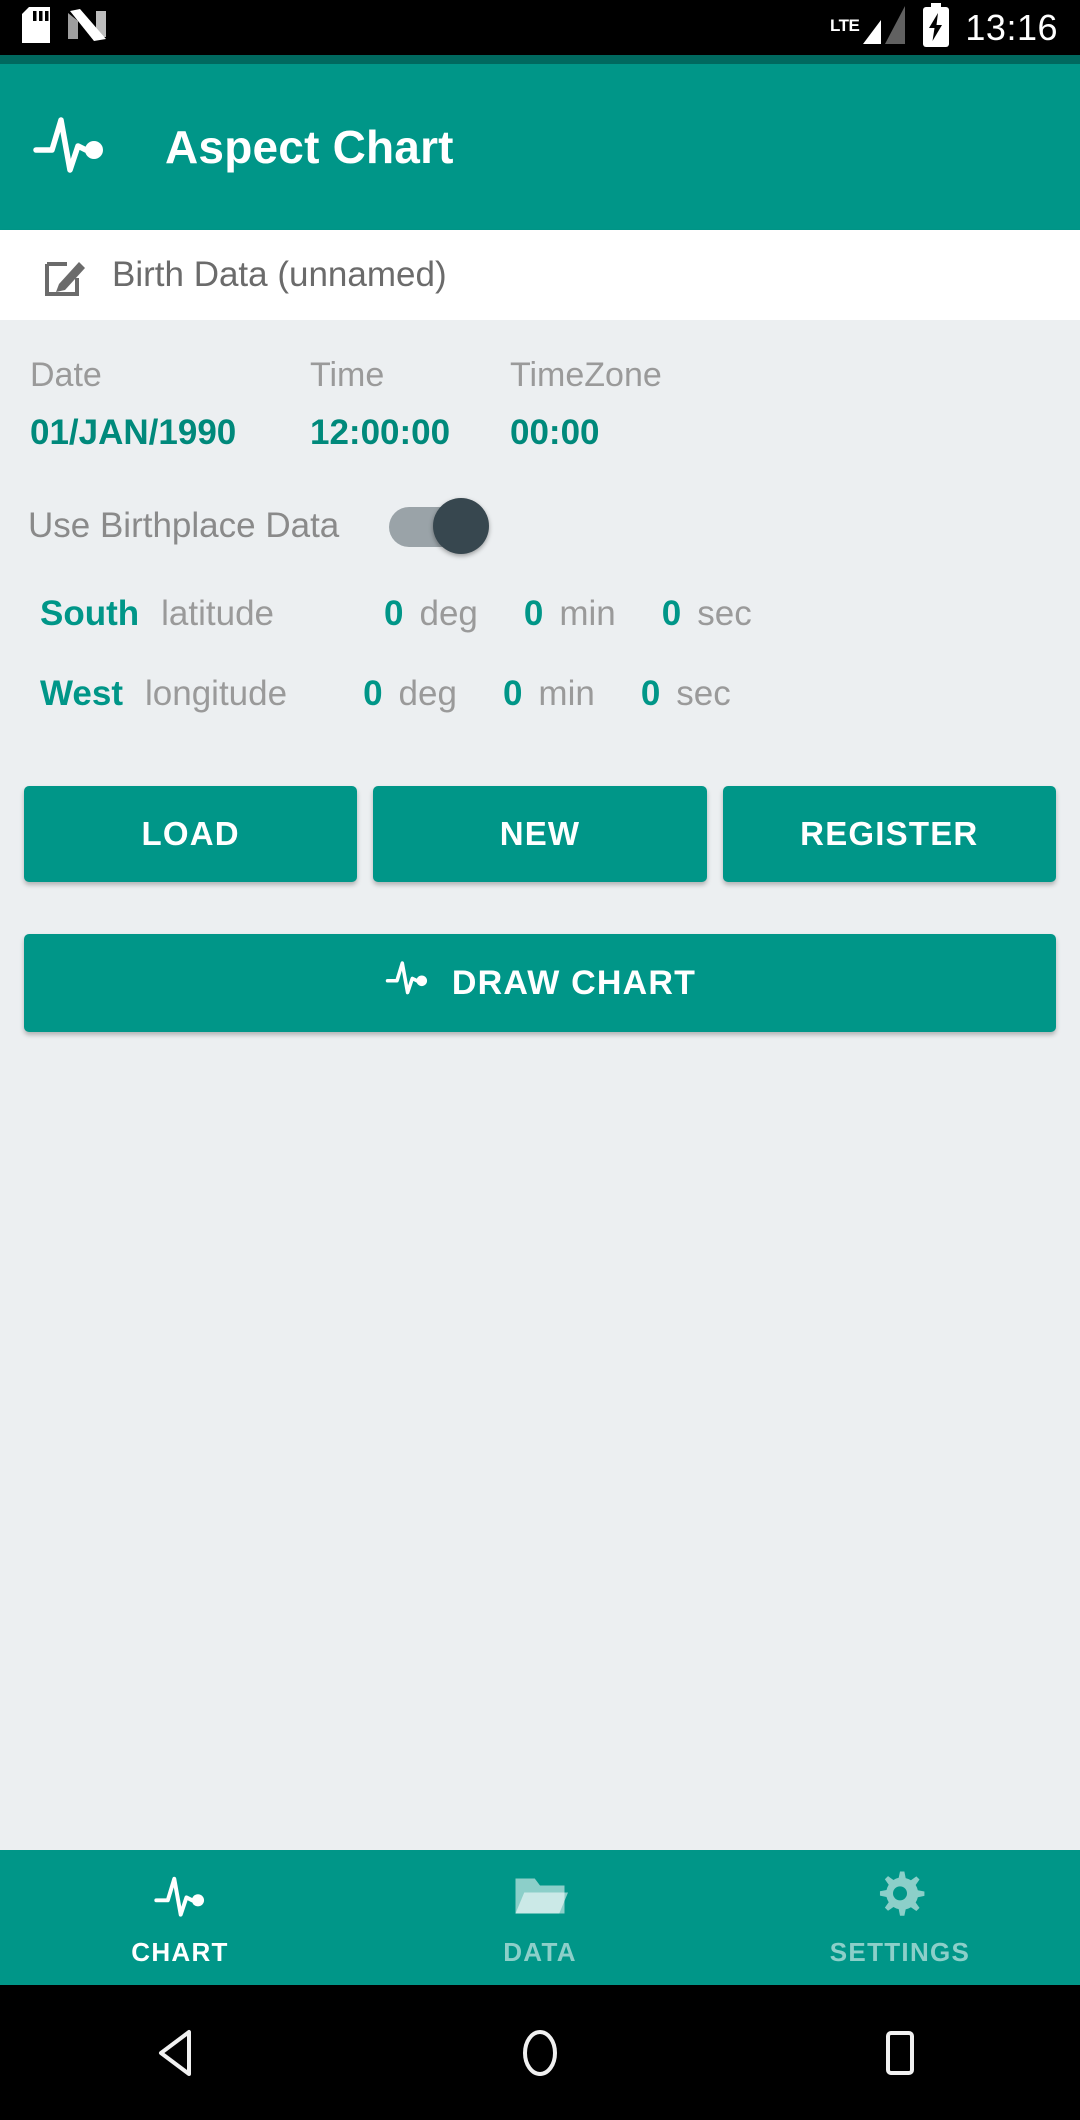 The width and height of the screenshot is (1080, 2120). I want to click on use-birthplace-label: Use Birthplace Data, so click(184, 525).